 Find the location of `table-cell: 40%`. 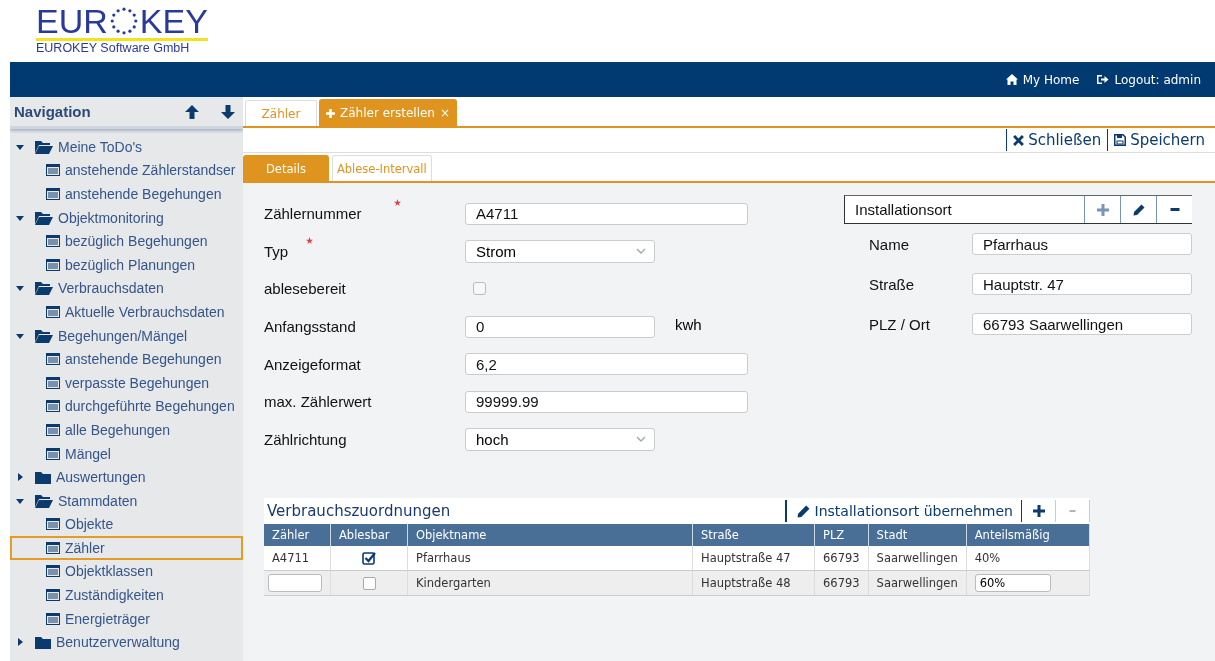

table-cell: 40% is located at coordinates (987, 558).